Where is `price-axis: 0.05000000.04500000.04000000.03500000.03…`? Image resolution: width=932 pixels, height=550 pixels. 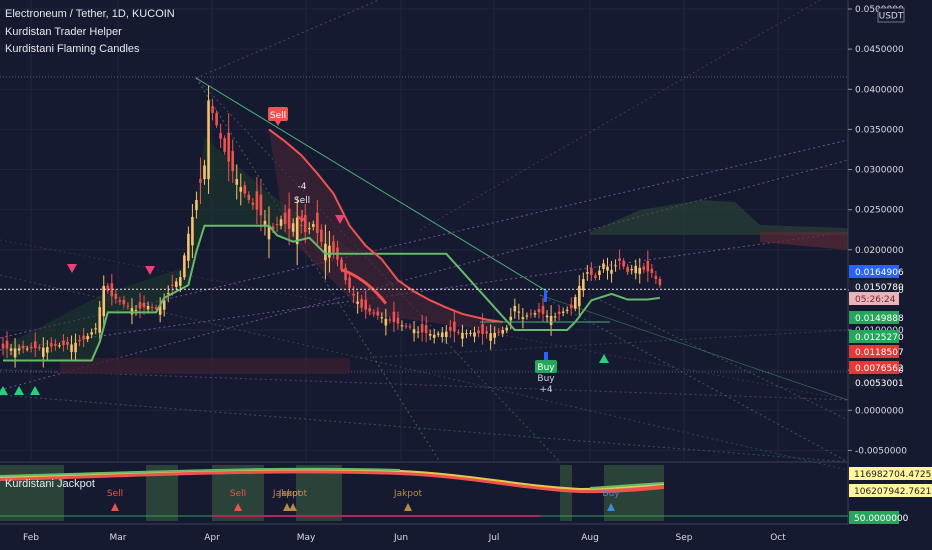 price-axis: 0.05000000.04500000.04000000.03500000.03… is located at coordinates (890, 275).